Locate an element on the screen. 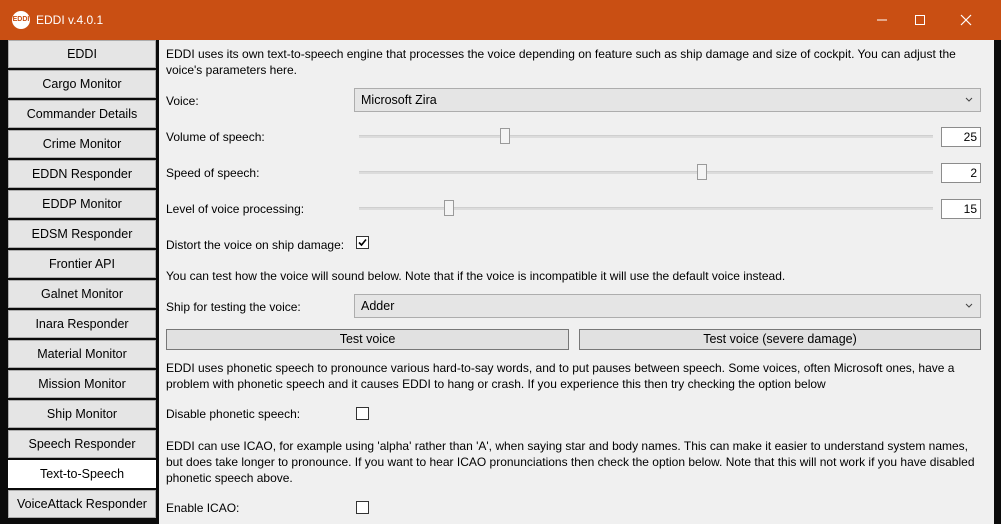  tab-galnet-monitor: Galnet Monitor is located at coordinates (82, 294).